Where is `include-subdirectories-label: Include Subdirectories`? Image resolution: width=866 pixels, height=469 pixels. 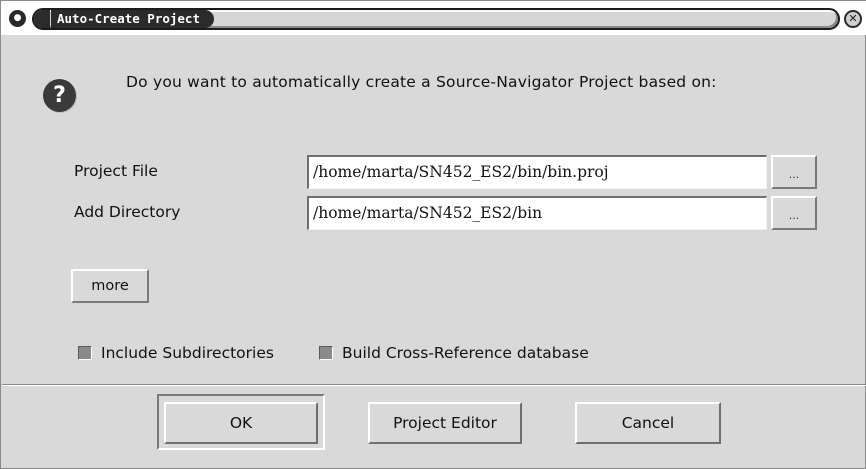 include-subdirectories-label: Include Subdirectories is located at coordinates (187, 353).